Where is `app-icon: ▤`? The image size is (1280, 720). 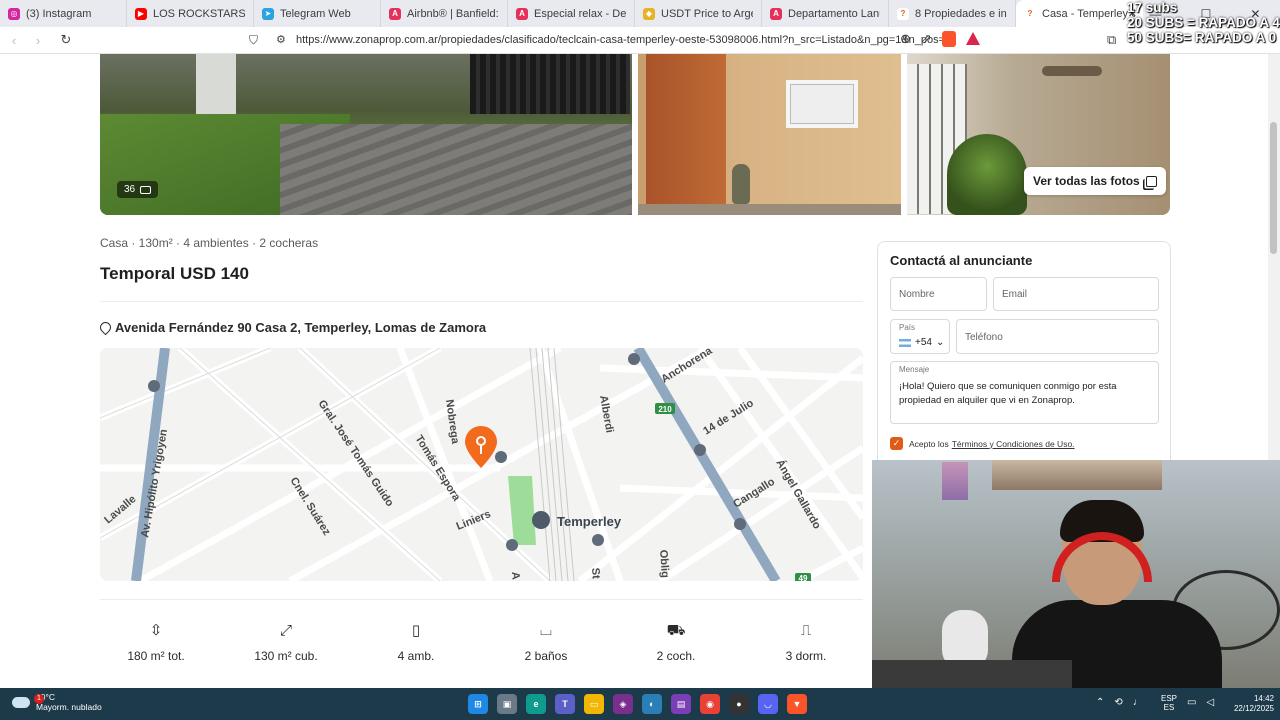 app-icon: ▤ is located at coordinates (681, 704).